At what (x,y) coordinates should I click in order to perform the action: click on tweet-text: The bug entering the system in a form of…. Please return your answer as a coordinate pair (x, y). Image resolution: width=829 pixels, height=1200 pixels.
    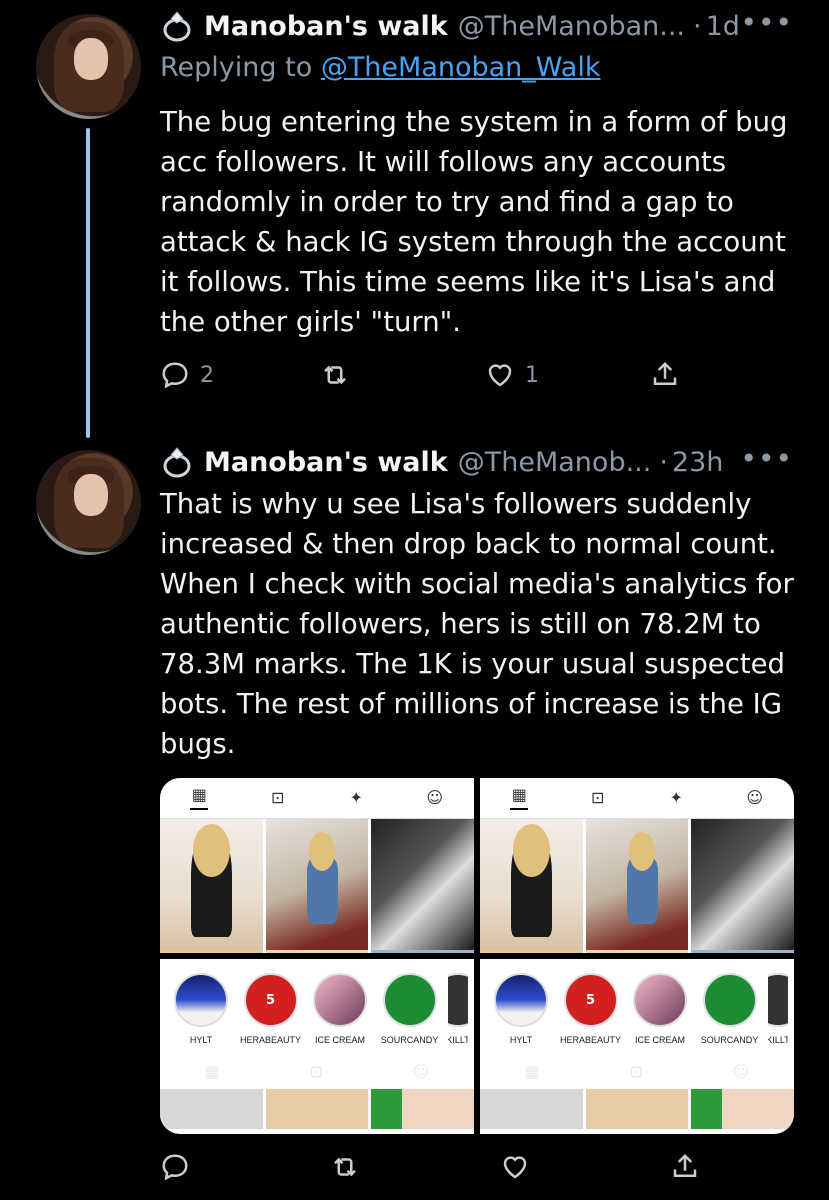
    Looking at the image, I should click on (474, 222).